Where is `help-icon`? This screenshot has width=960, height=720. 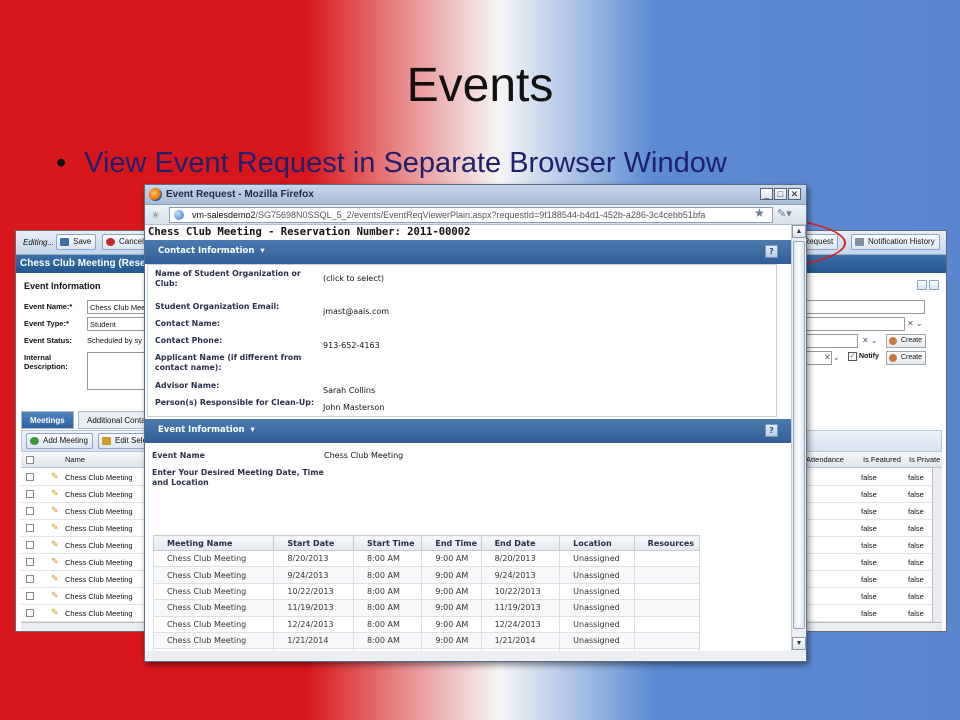
help-icon is located at coordinates (922, 285).